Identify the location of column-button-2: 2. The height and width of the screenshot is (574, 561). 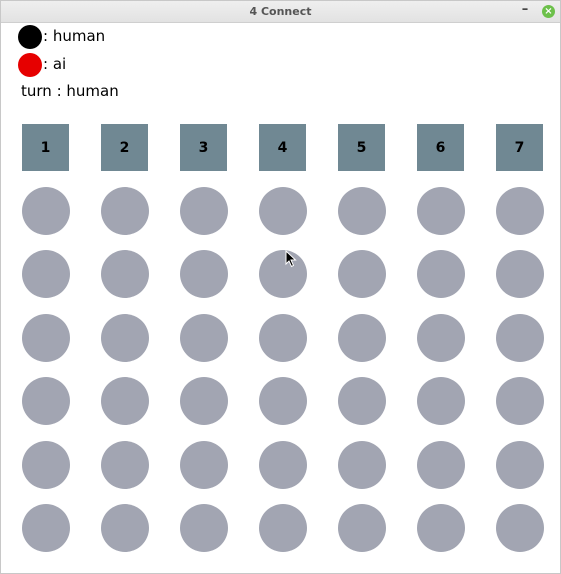
(124, 147).